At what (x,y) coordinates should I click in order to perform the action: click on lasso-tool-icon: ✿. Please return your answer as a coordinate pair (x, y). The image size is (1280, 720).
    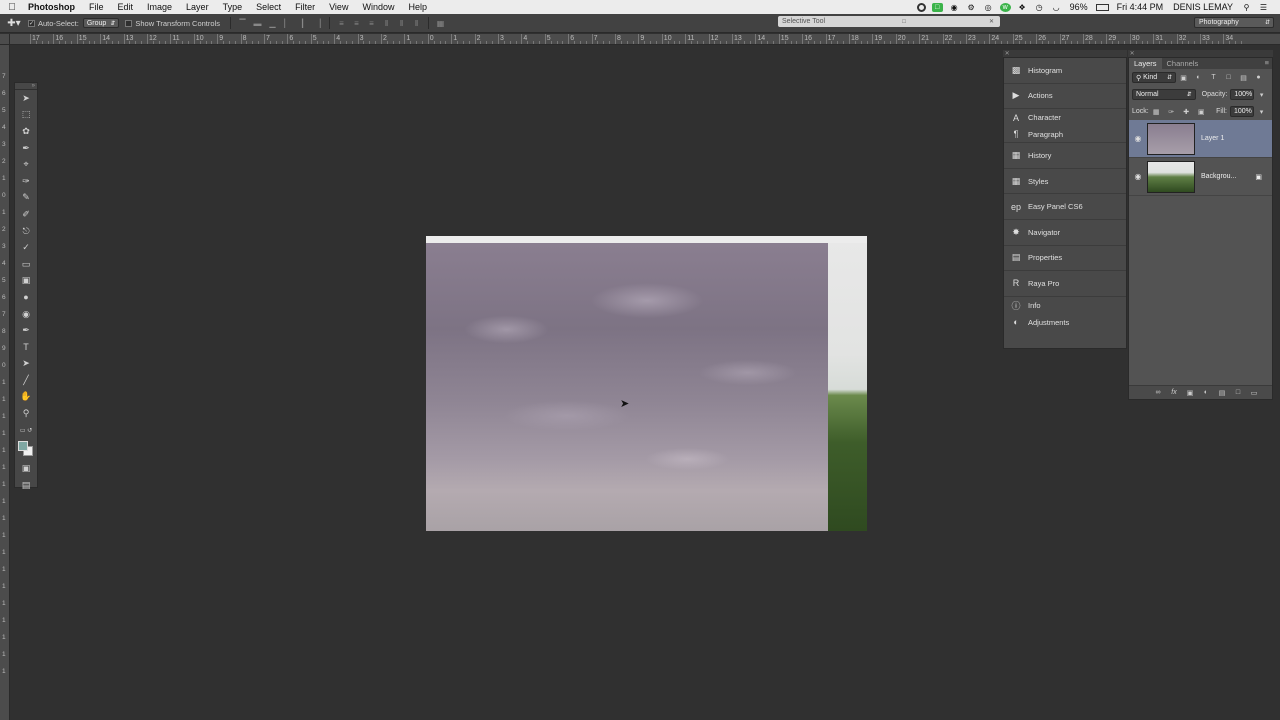
    Looking at the image, I should click on (26, 131).